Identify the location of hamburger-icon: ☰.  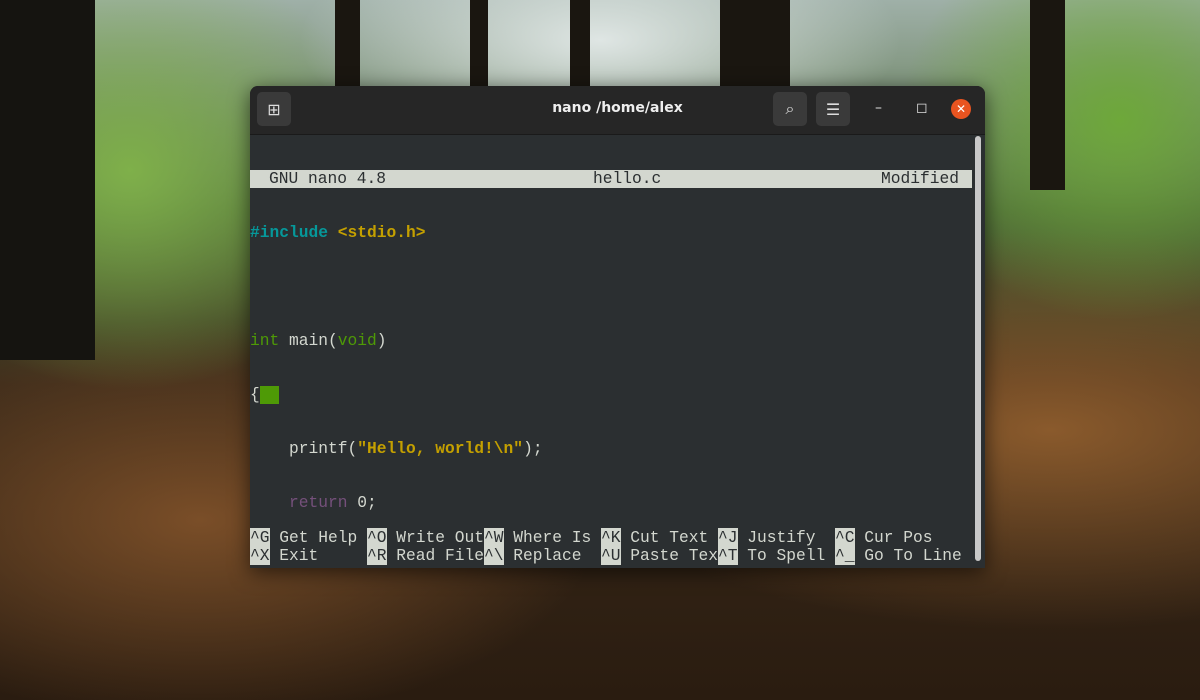
(833, 109).